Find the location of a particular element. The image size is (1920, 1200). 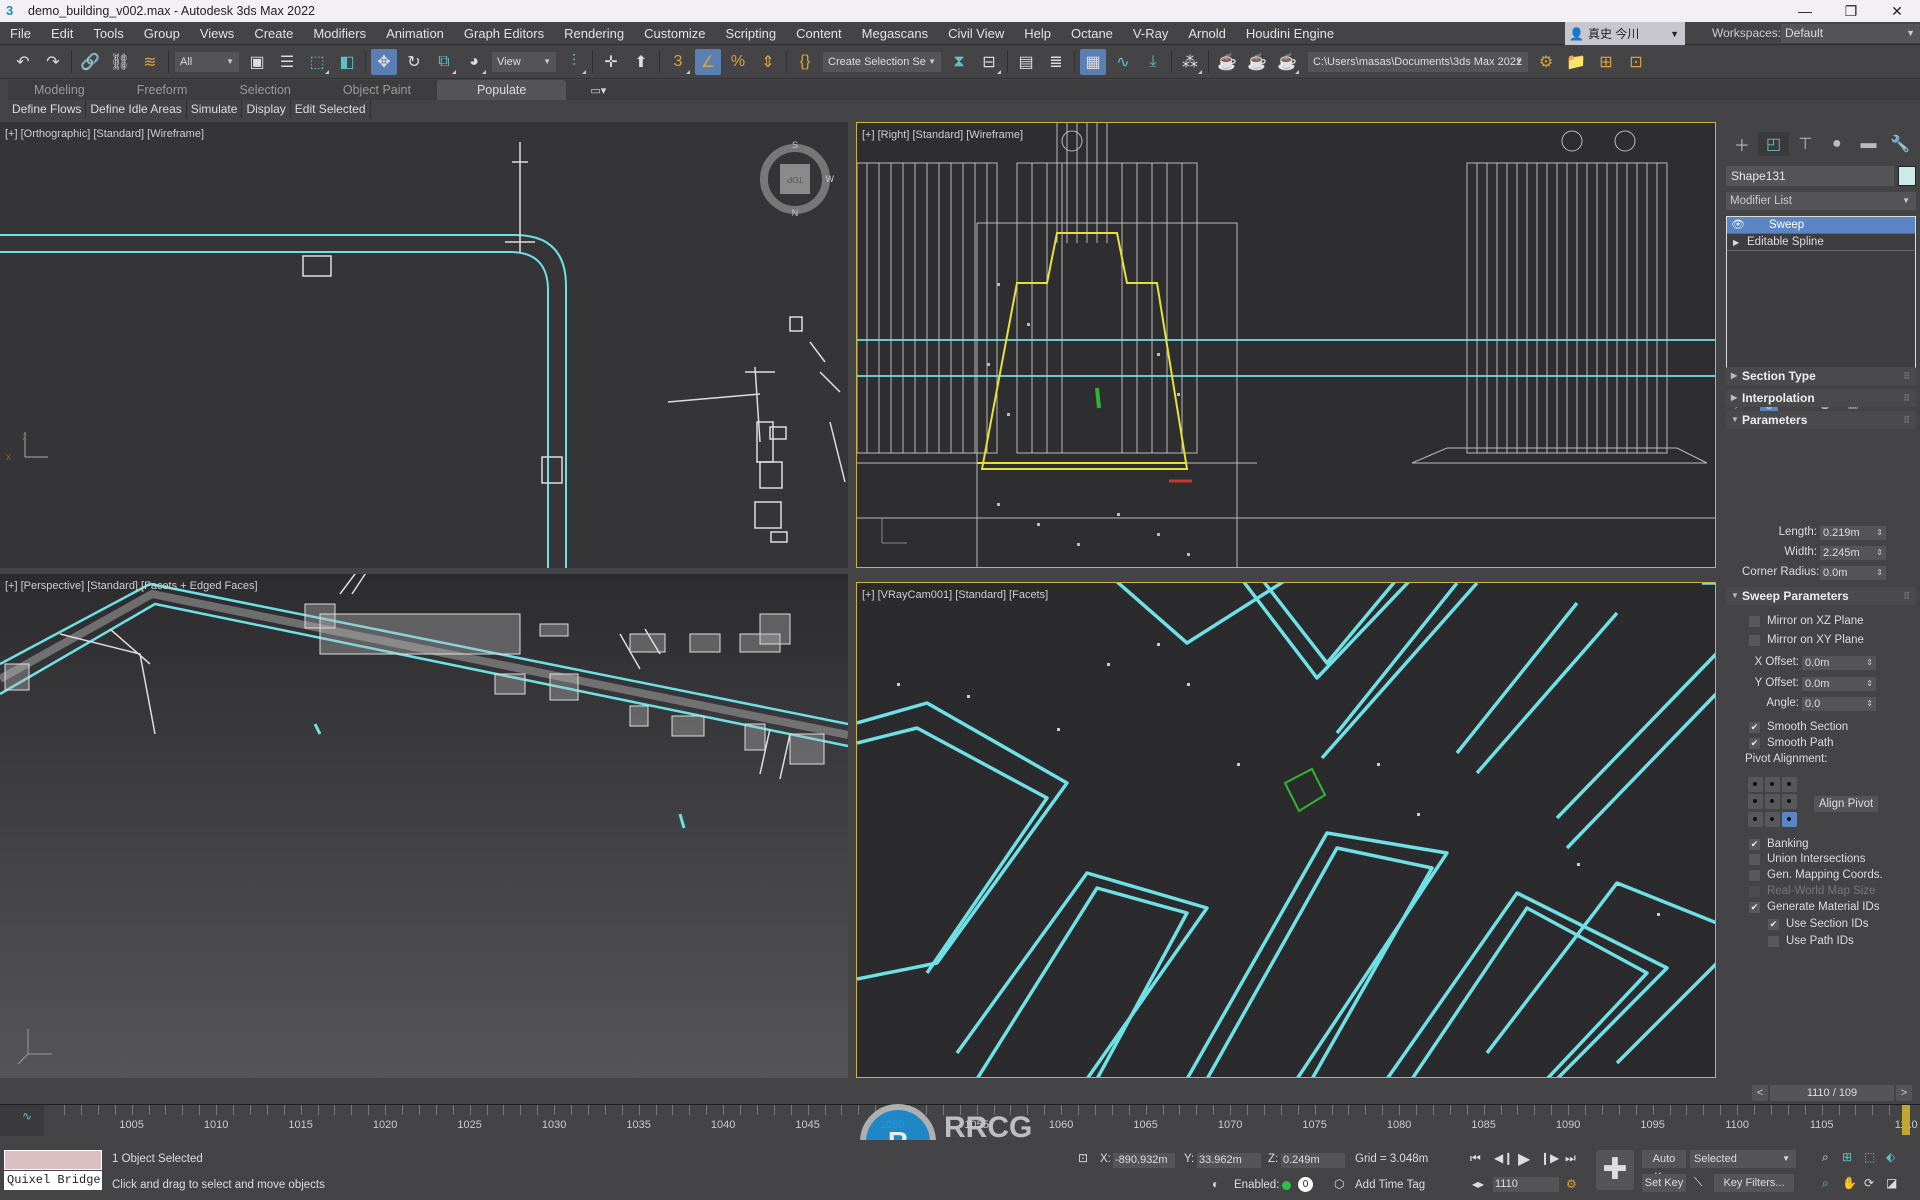

go-to-end-icon: ⏭ is located at coordinates (1570, 1158).